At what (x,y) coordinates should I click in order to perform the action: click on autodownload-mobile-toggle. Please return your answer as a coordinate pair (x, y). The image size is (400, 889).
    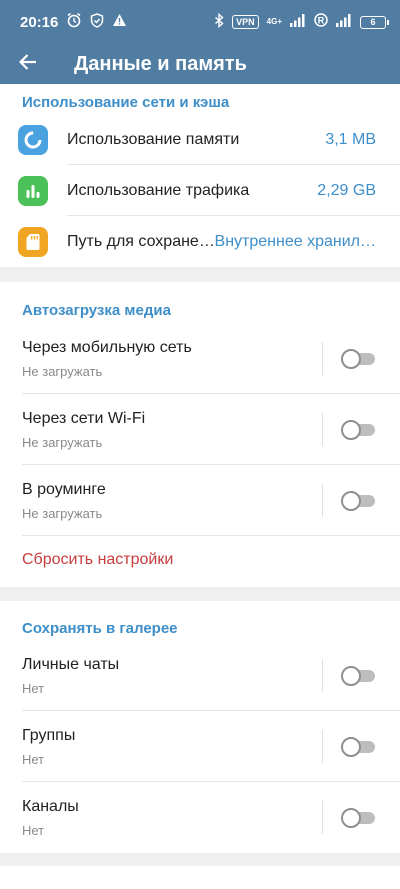
    Looking at the image, I should click on (358, 359).